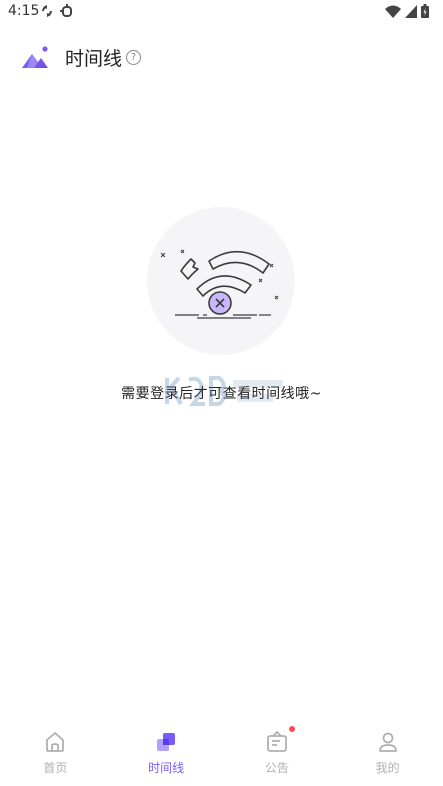 This screenshot has width=443, height=786. I want to click on nav-label-timeline: 时间线, so click(166, 768).